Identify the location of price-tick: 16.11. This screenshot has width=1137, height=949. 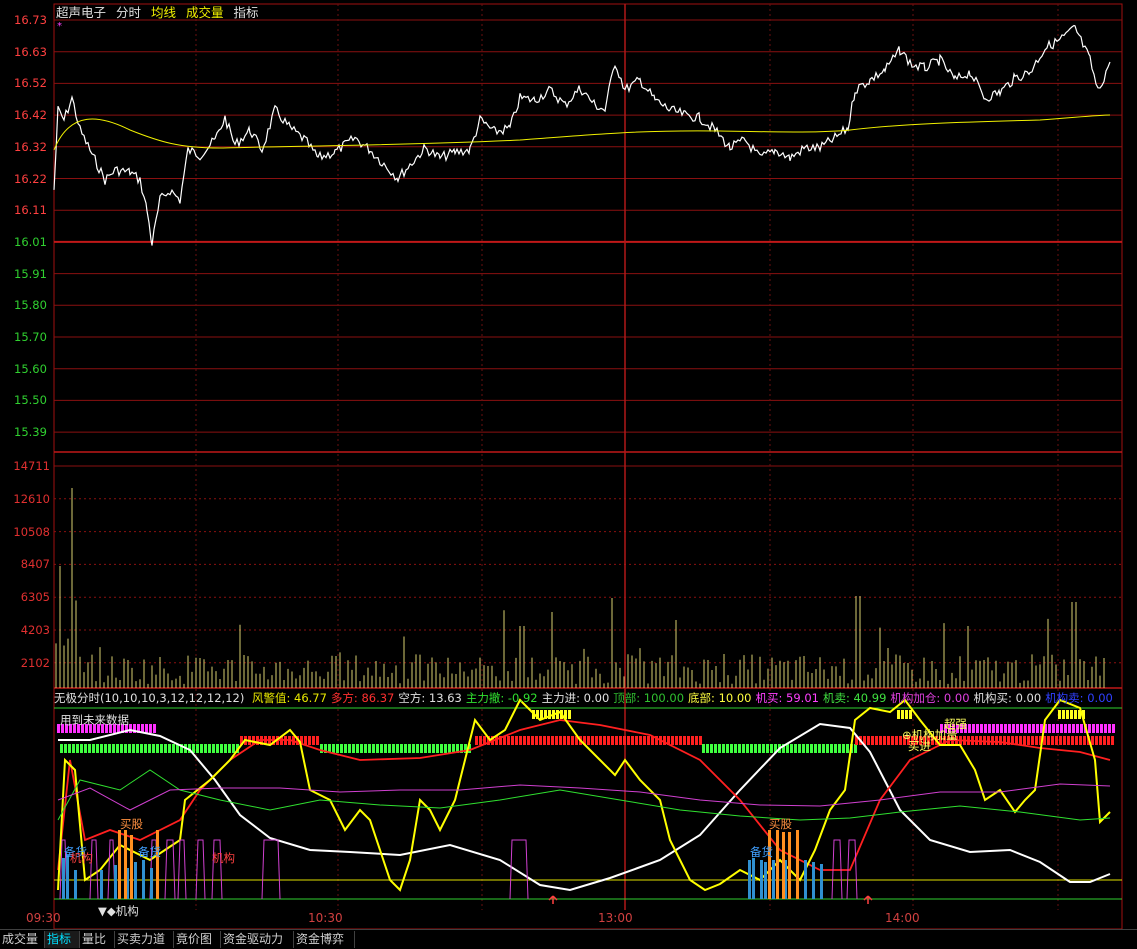
(30, 210).